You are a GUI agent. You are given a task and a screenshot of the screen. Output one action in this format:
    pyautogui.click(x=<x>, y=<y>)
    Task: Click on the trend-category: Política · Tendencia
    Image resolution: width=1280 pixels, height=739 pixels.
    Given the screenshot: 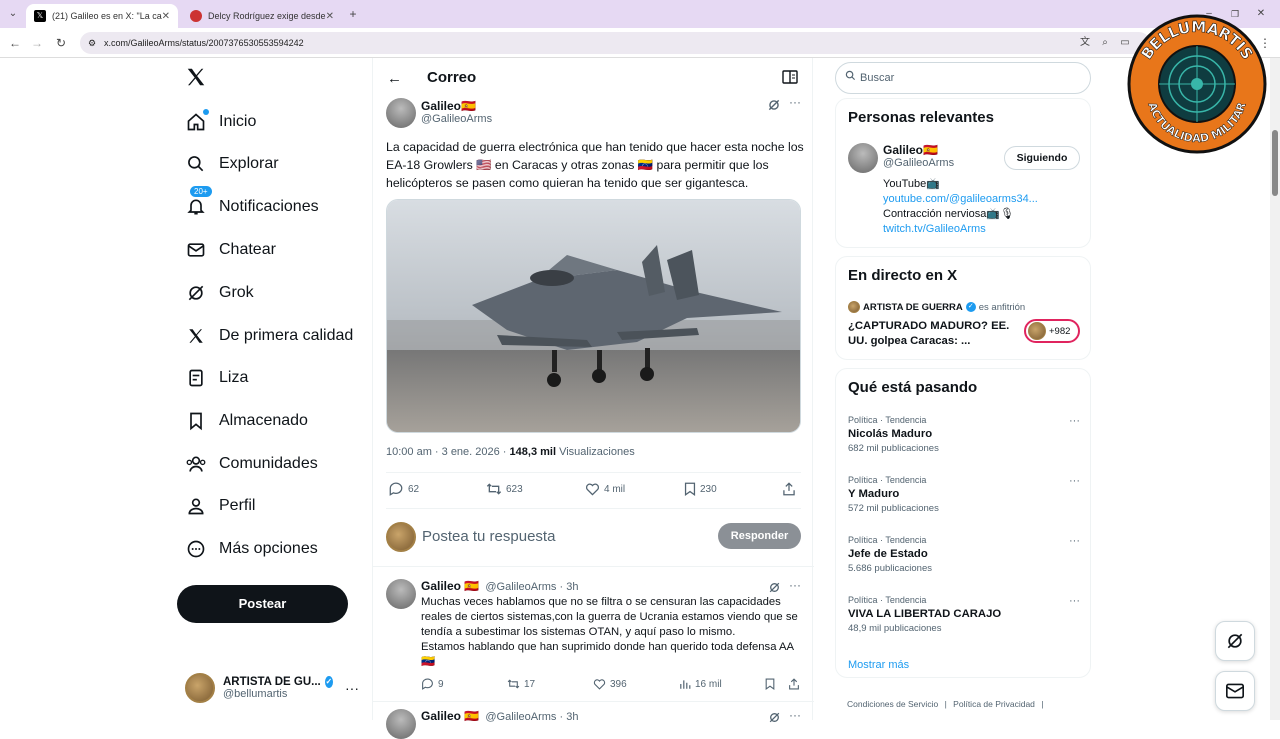 What is the action you would take?
    pyautogui.click(x=887, y=600)
    